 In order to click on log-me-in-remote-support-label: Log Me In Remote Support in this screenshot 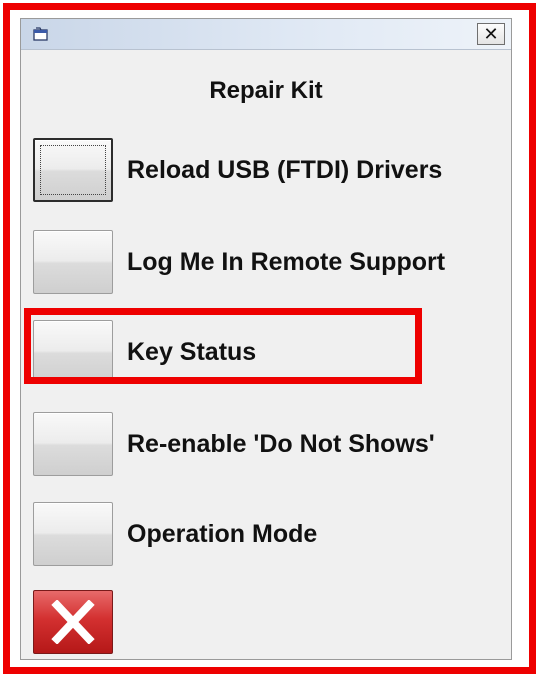, I will do `click(286, 261)`.